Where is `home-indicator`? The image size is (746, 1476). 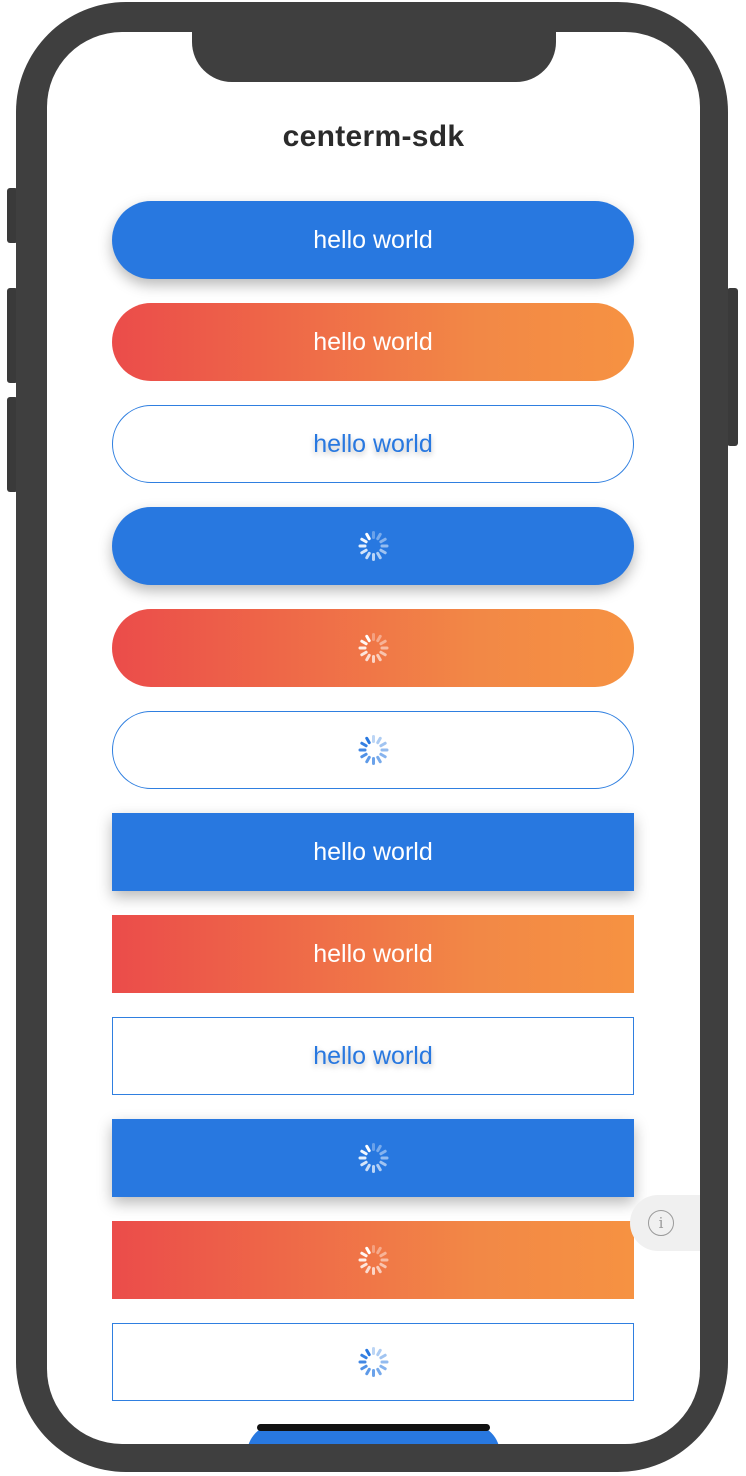 home-indicator is located at coordinates (373, 1427).